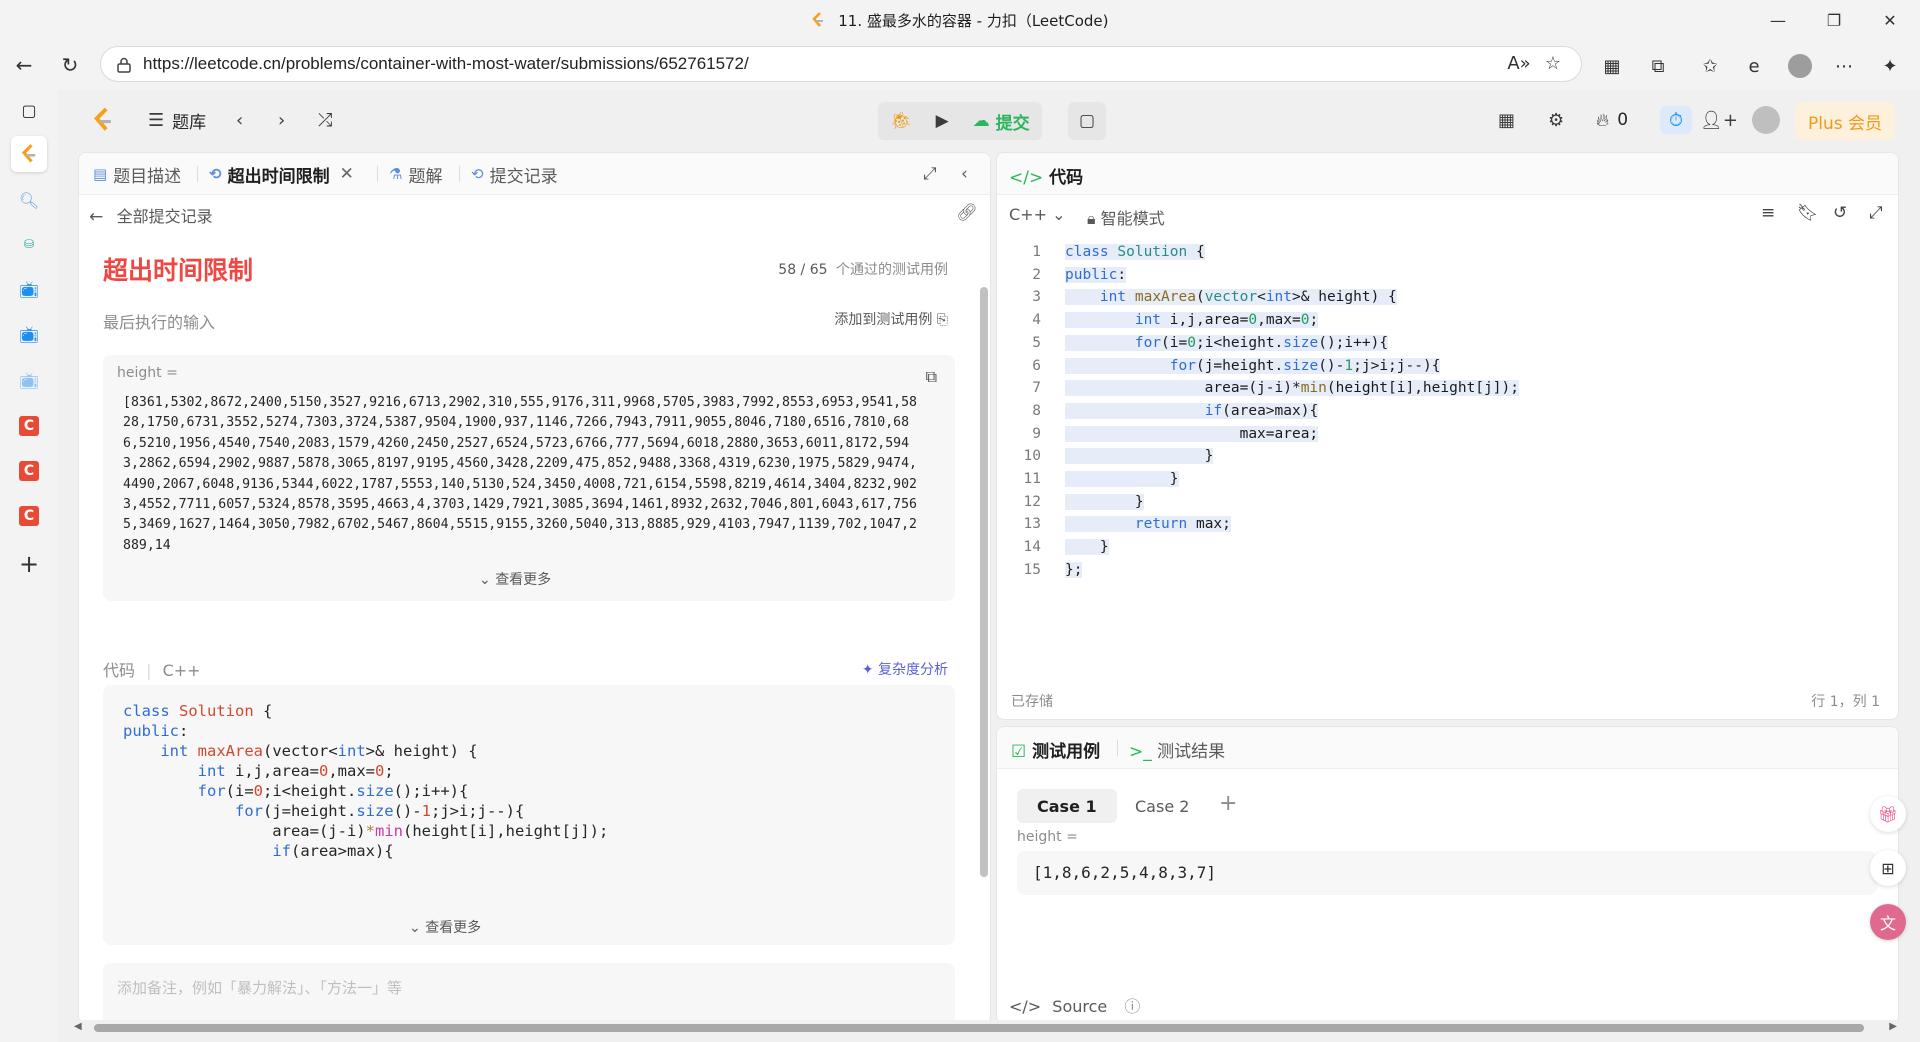 This screenshot has width=1920, height=1042. What do you see at coordinates (29, 471) in the screenshot?
I see `csdn-tab-icon-2: C` at bounding box center [29, 471].